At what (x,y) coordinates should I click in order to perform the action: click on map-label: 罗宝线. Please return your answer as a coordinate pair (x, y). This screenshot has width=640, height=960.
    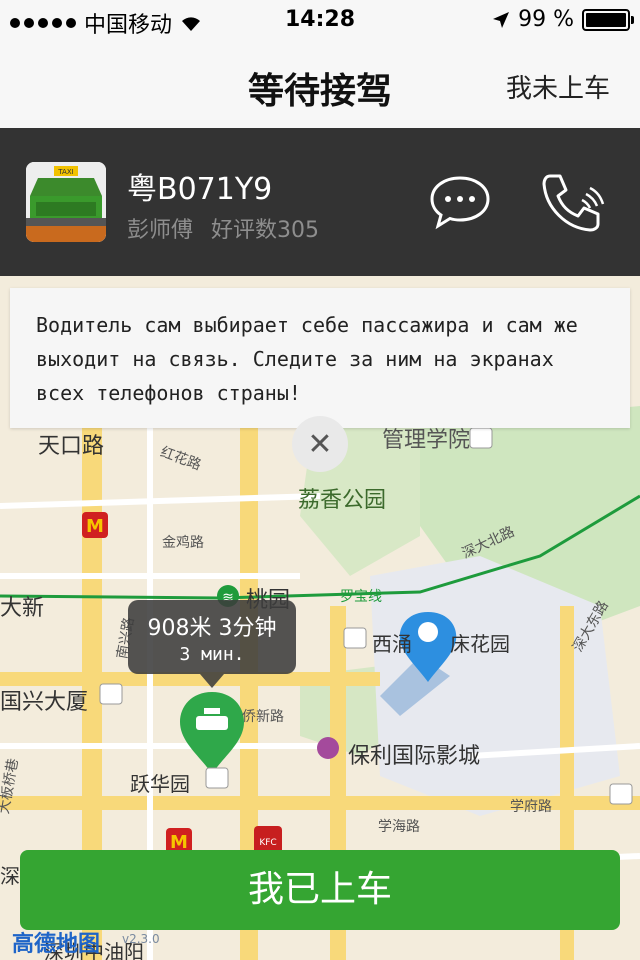
    Looking at the image, I should click on (361, 597).